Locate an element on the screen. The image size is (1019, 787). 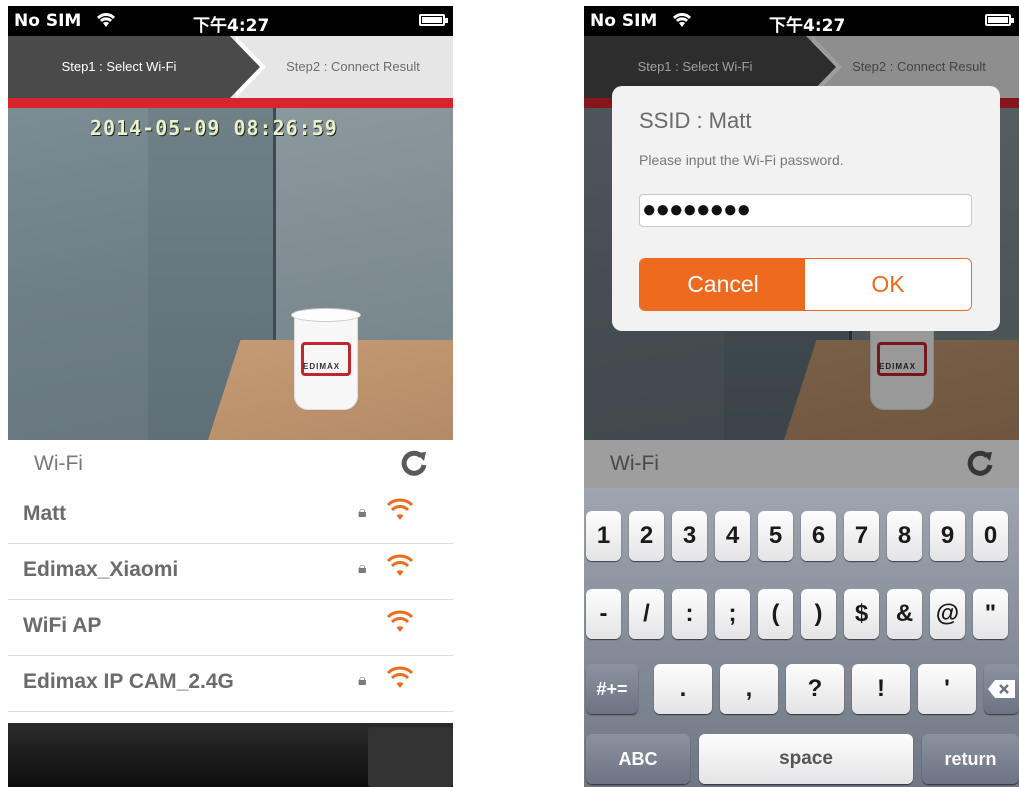
camera-timestamp: 2014-05-09 08:26:59 is located at coordinates (214, 128).